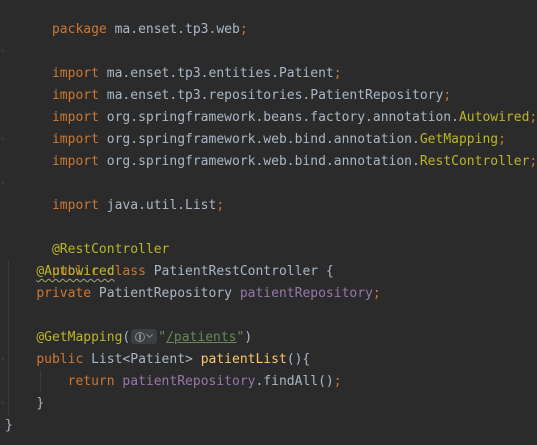  What do you see at coordinates (268, 237) in the screenshot?
I see `code-line-11: @RestController` at bounding box center [268, 237].